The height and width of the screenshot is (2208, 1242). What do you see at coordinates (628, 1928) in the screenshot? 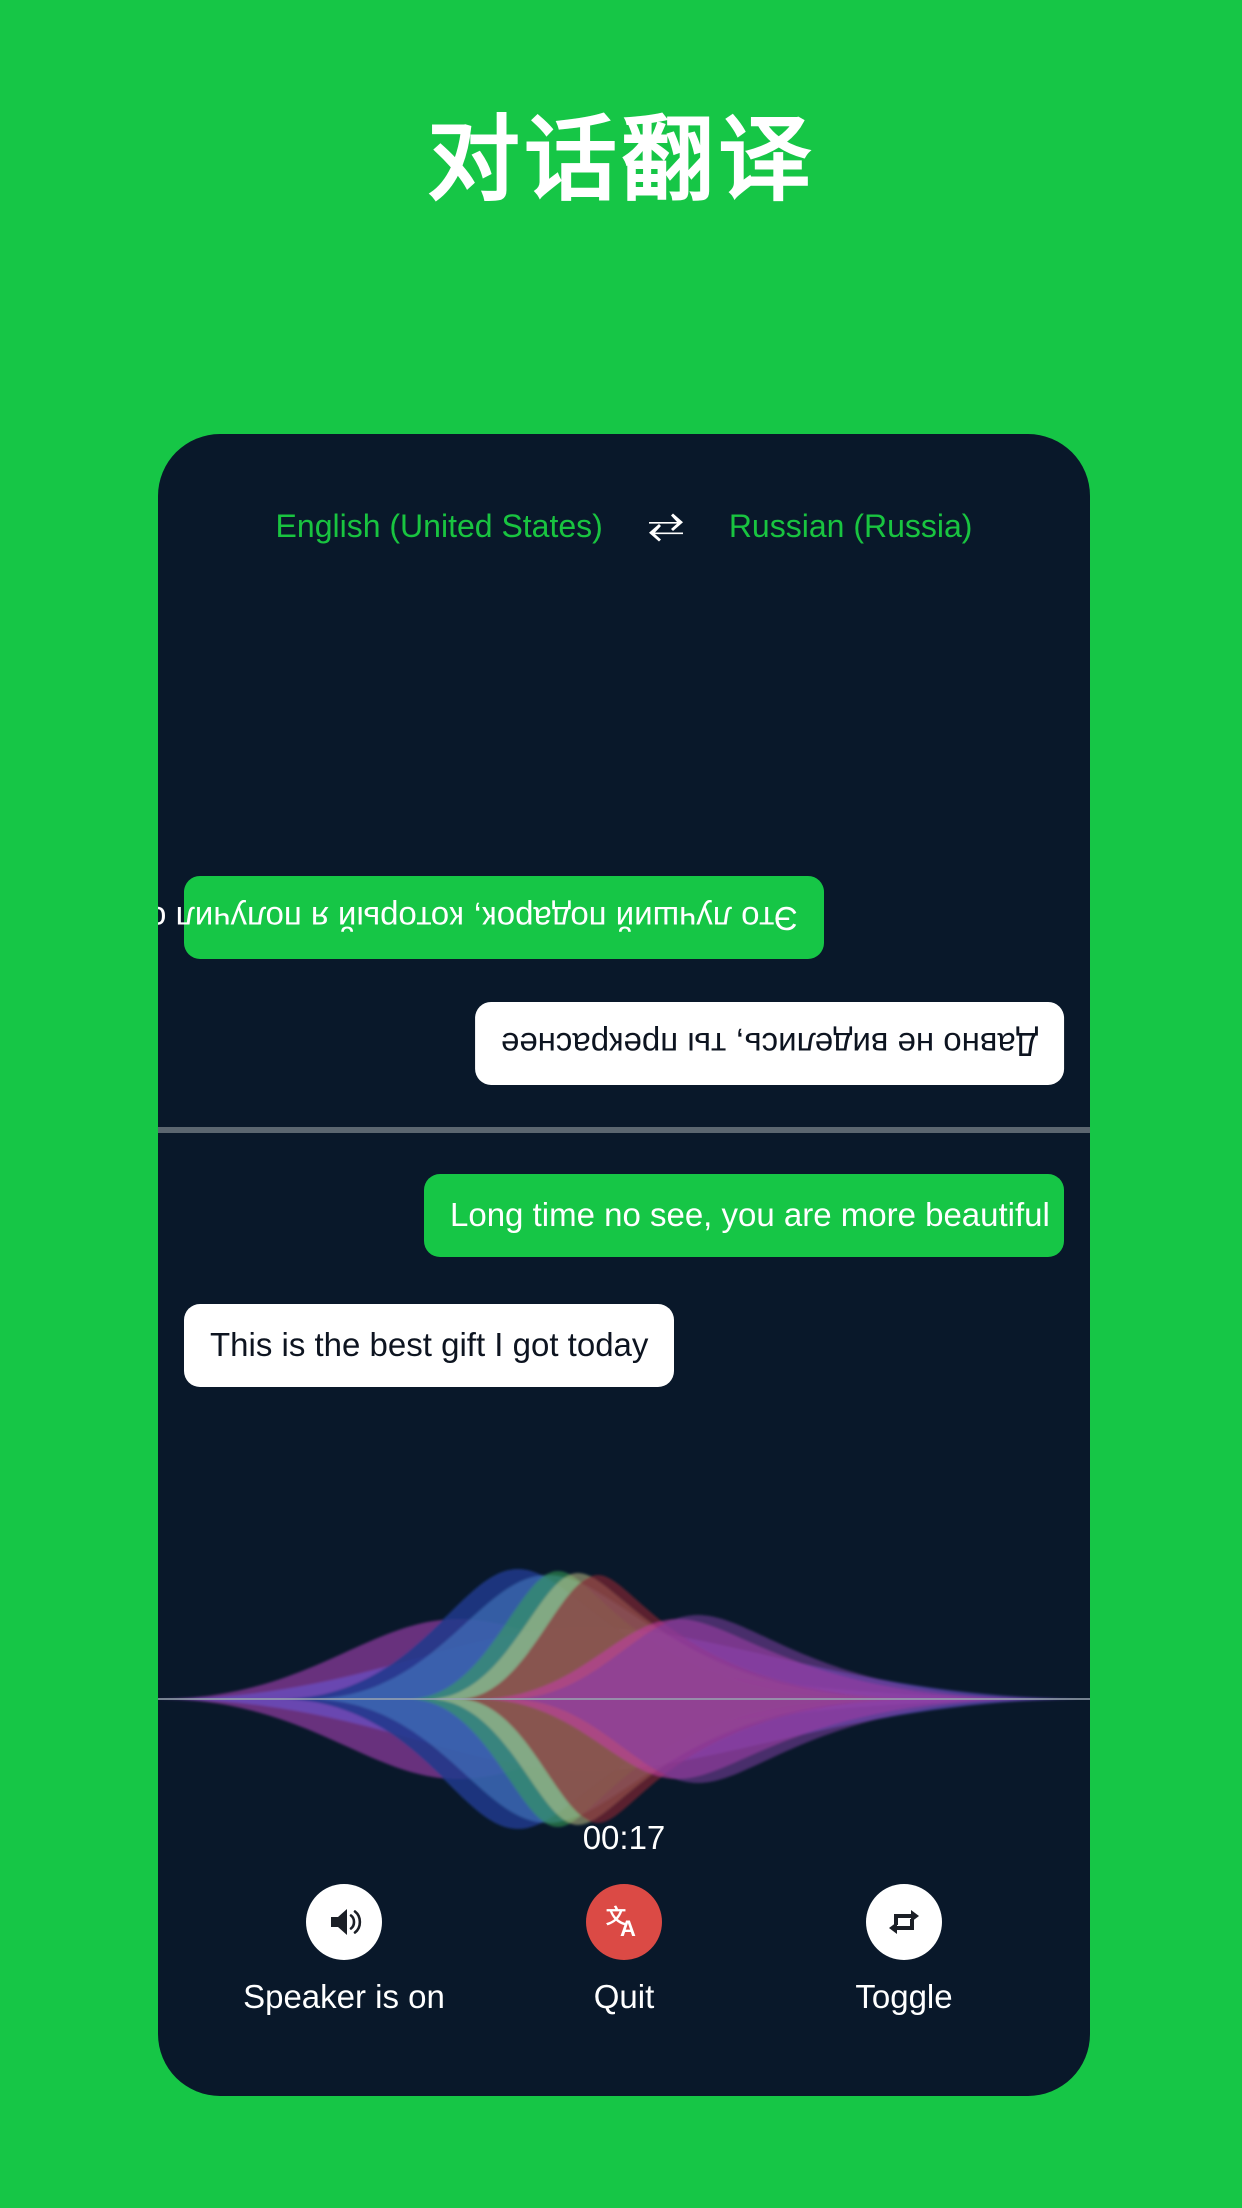
I see `svg-text: A` at bounding box center [628, 1928].